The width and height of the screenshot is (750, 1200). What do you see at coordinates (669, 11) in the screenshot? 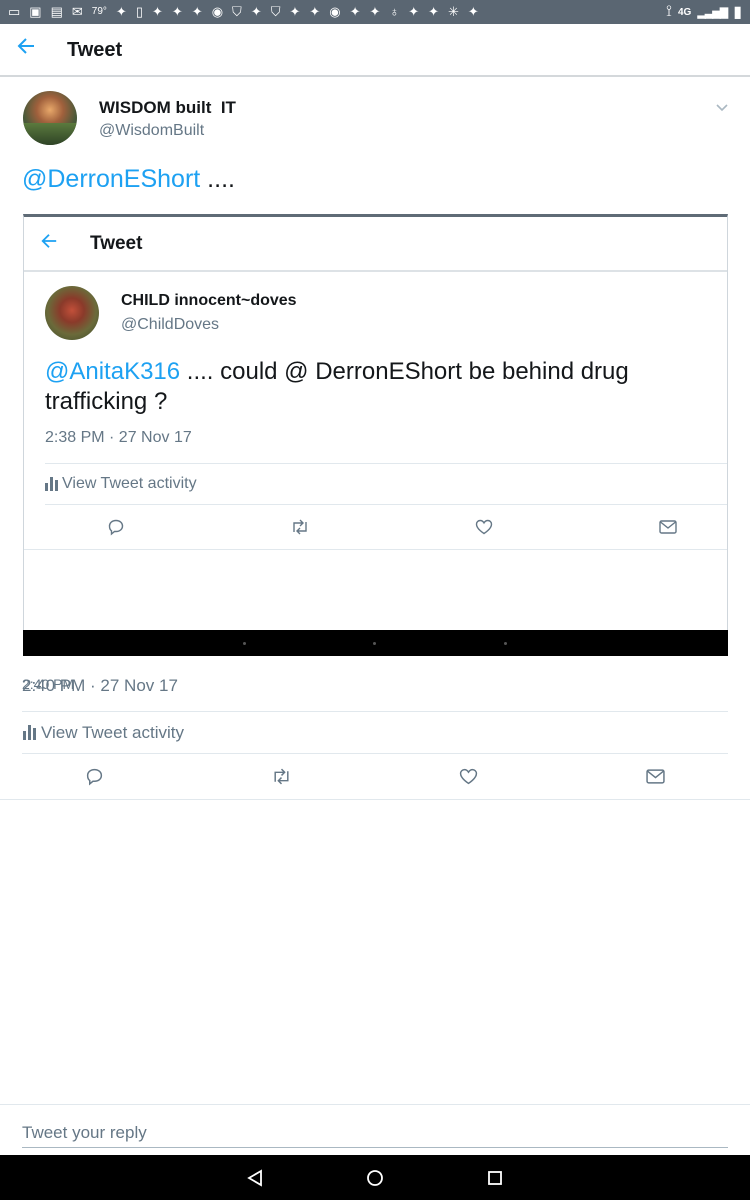
I see `vibrate-icon: ⟟` at bounding box center [669, 11].